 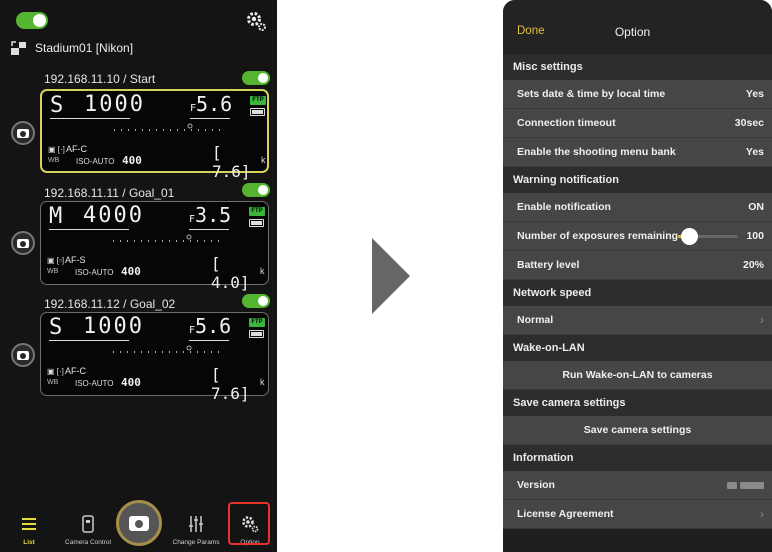 I want to click on version-label: Version, so click(x=536, y=485).